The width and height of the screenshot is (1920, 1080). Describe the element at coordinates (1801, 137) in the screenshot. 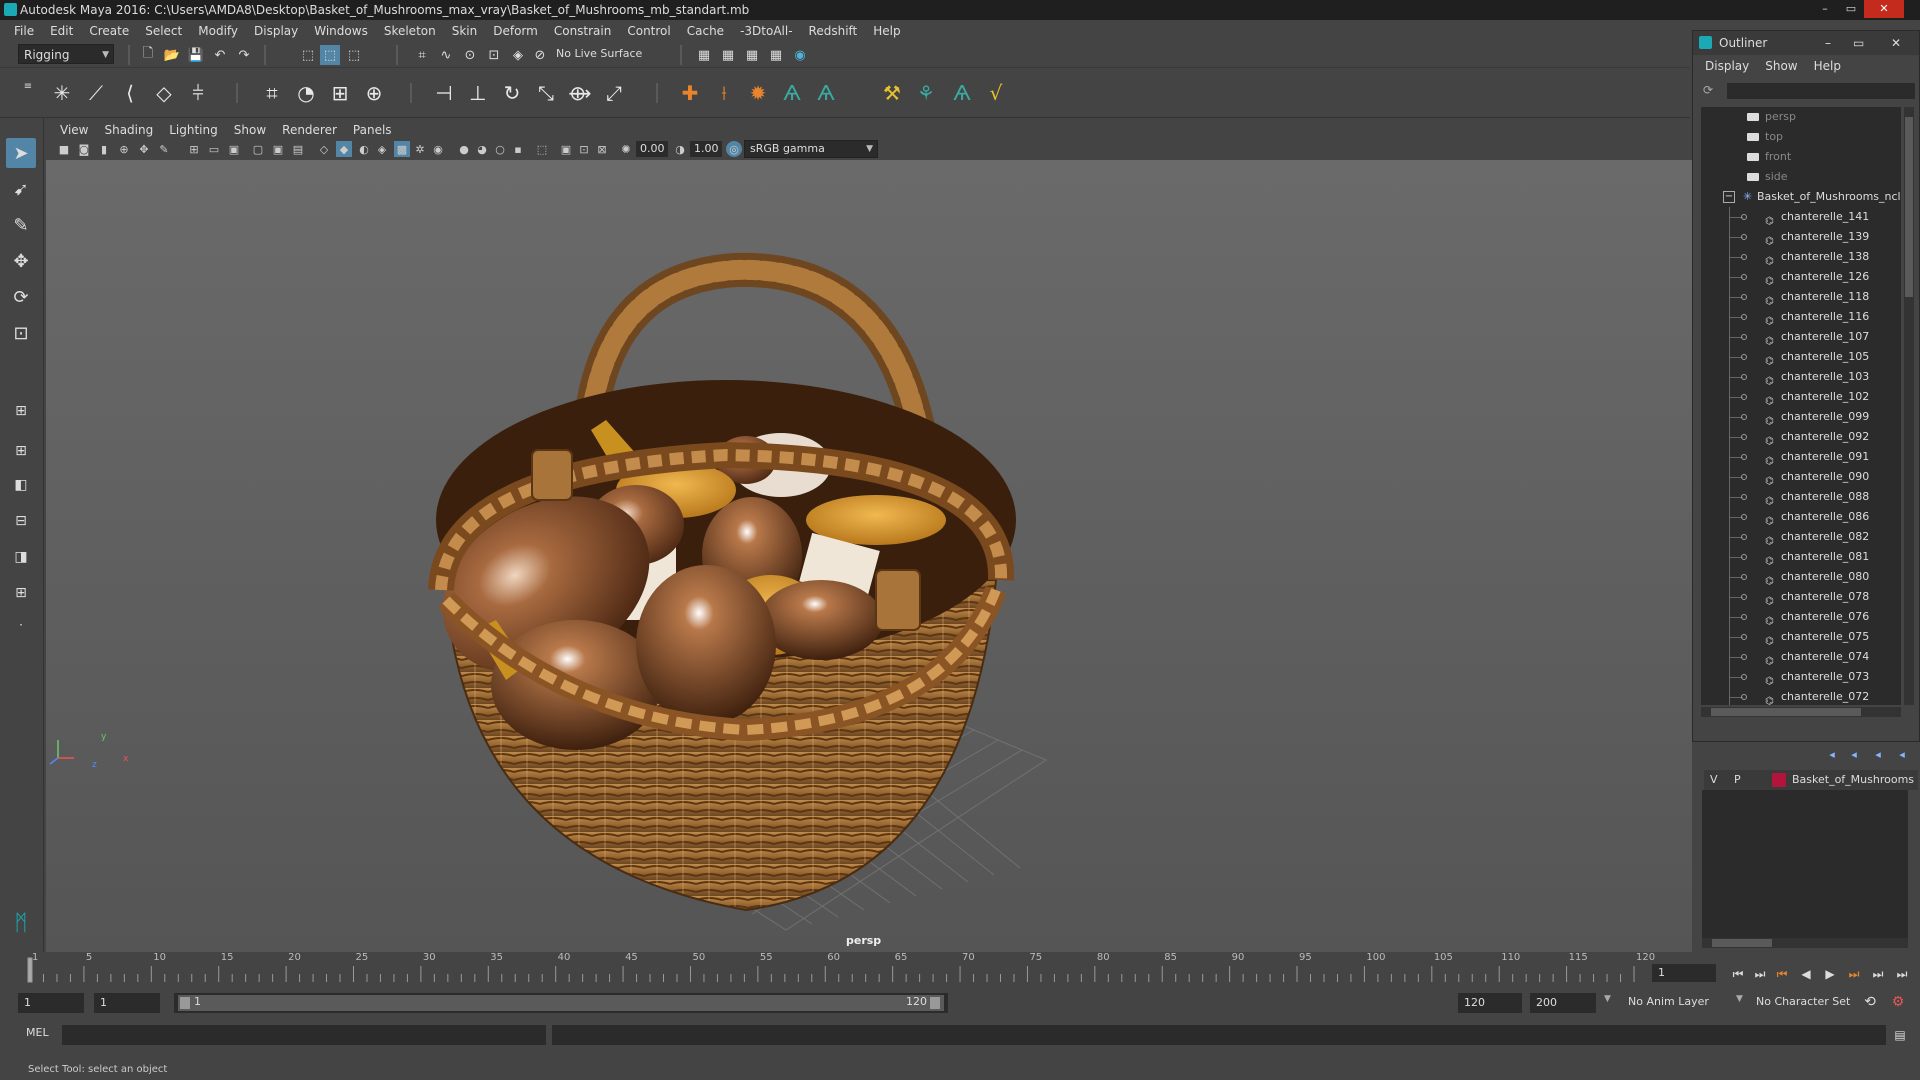

I see `outliner-camera-top: top` at that location.